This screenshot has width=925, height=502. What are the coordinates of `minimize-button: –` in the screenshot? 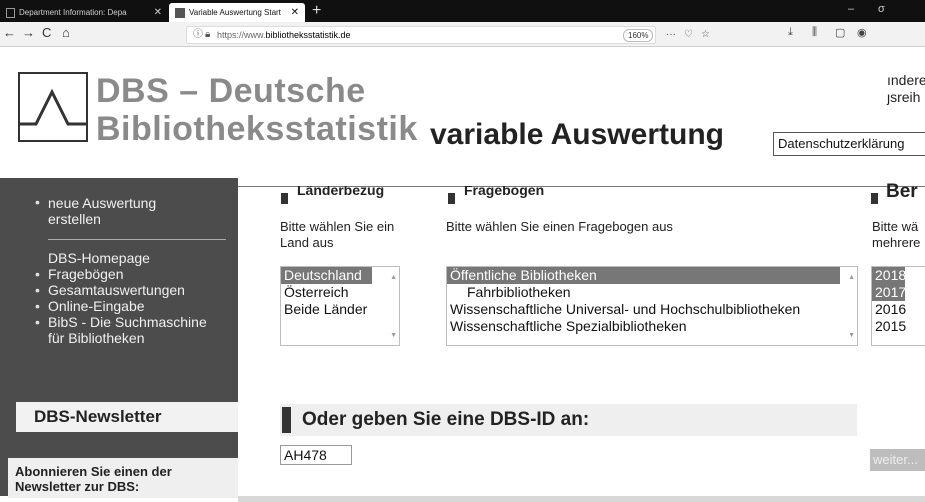 It's located at (851, 9).